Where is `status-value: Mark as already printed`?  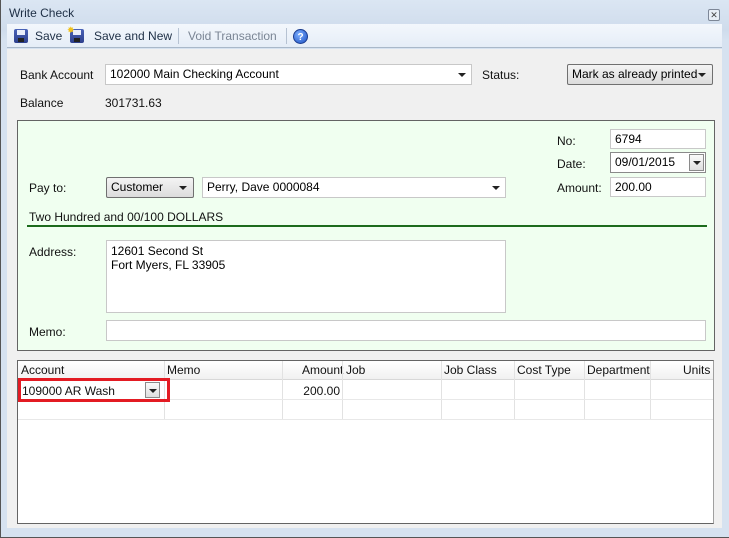 status-value: Mark as already printed is located at coordinates (635, 74).